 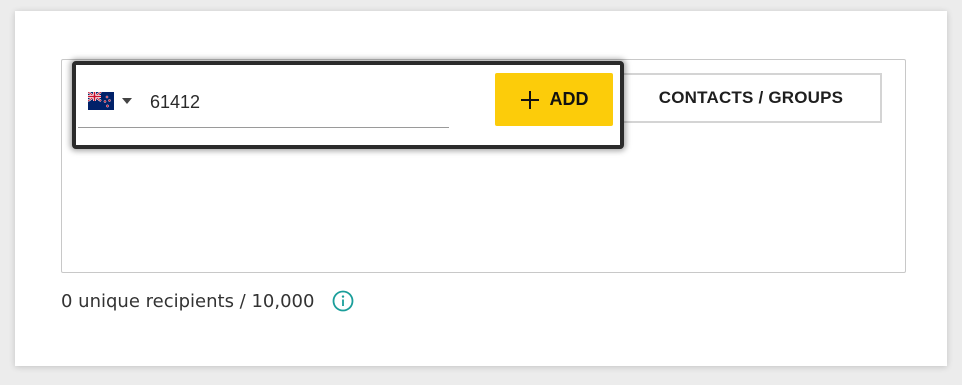 I want to click on add-button-label: ADD, so click(x=569, y=99).